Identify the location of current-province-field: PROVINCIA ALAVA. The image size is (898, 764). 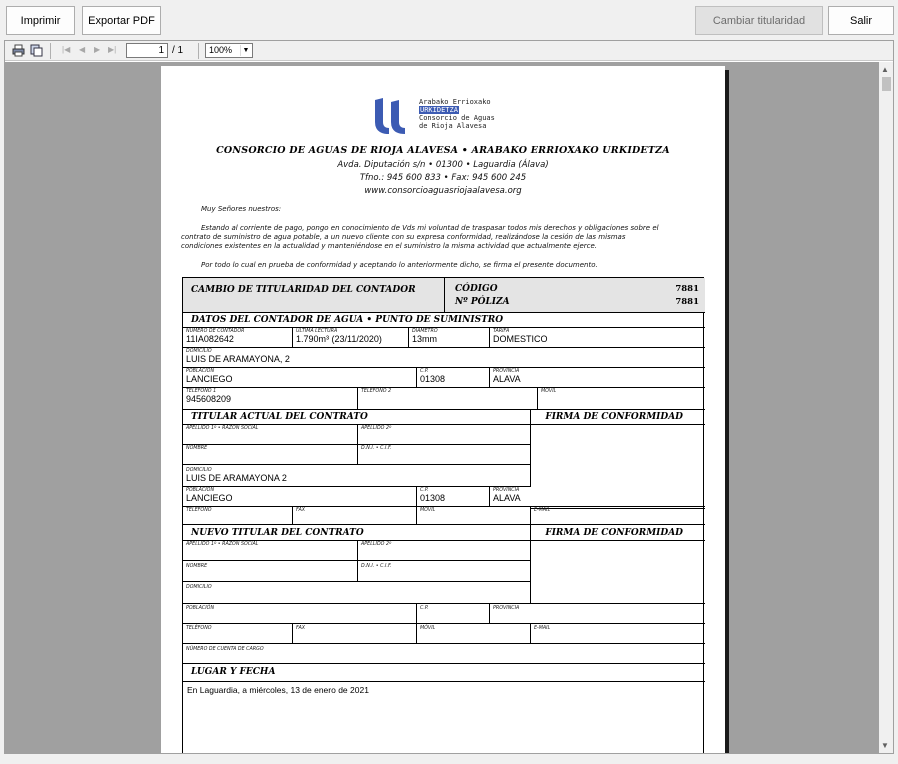
(597, 497).